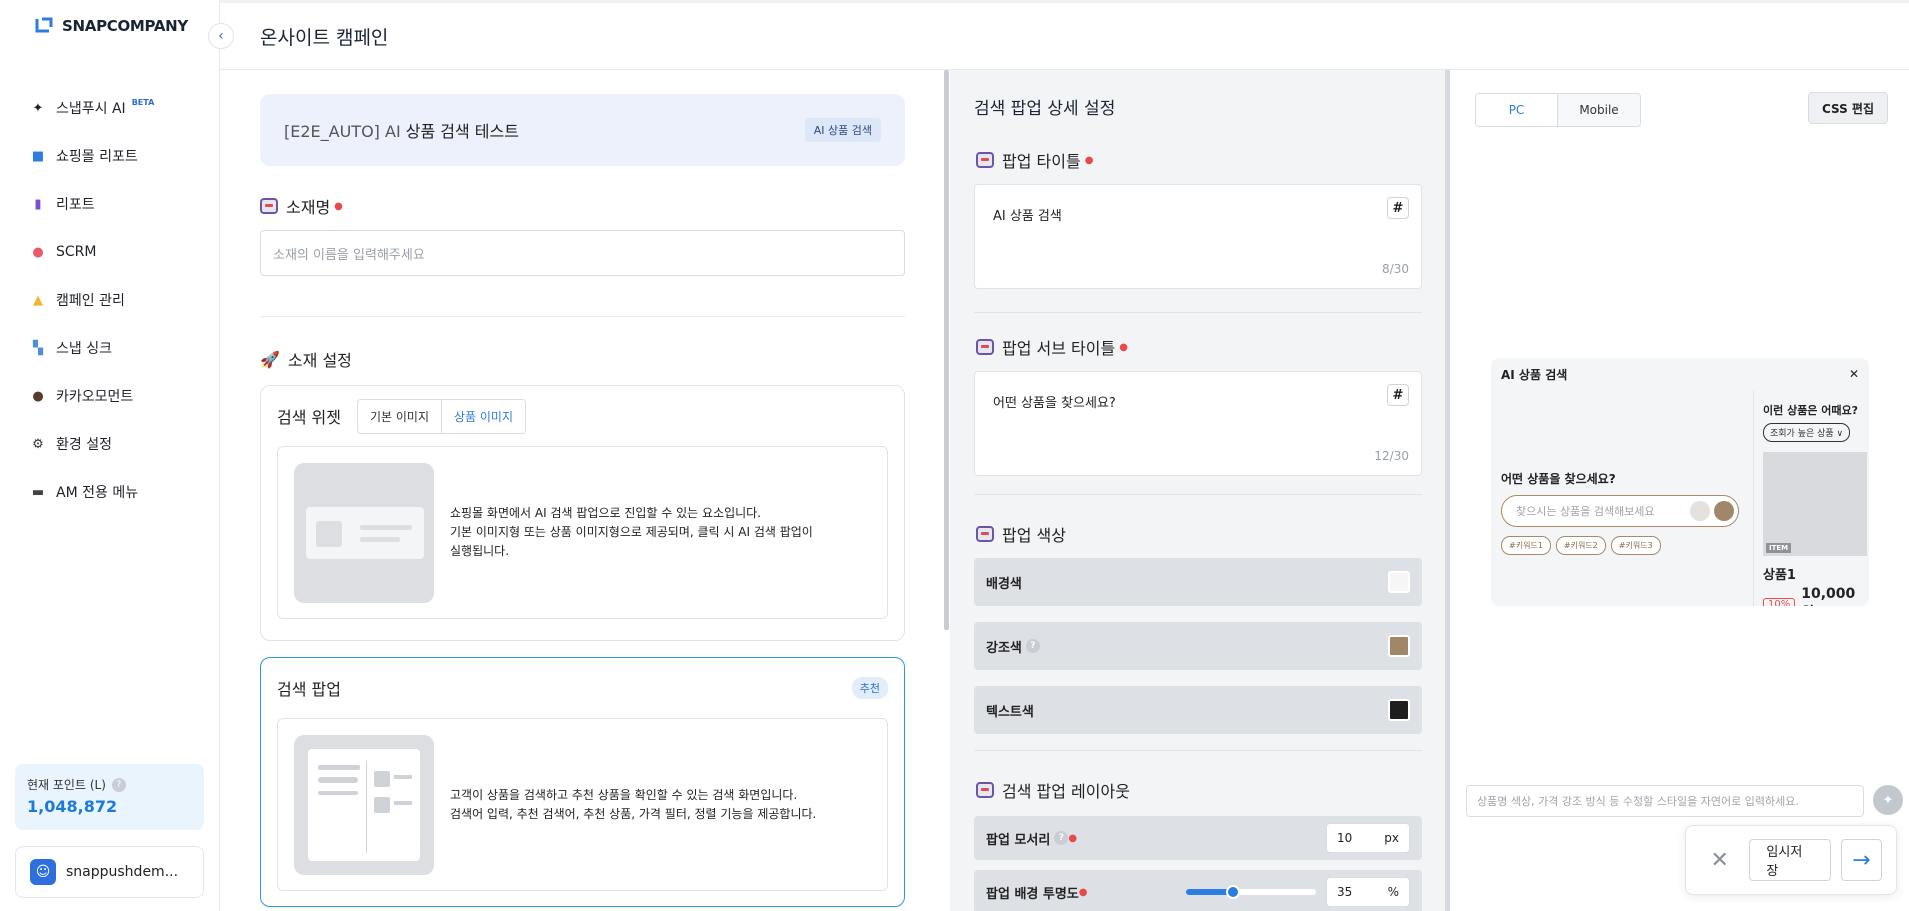 This screenshot has height=911, width=1909. I want to click on widget-type-toggle: 기본 이미지 상품 이미지, so click(441, 416).